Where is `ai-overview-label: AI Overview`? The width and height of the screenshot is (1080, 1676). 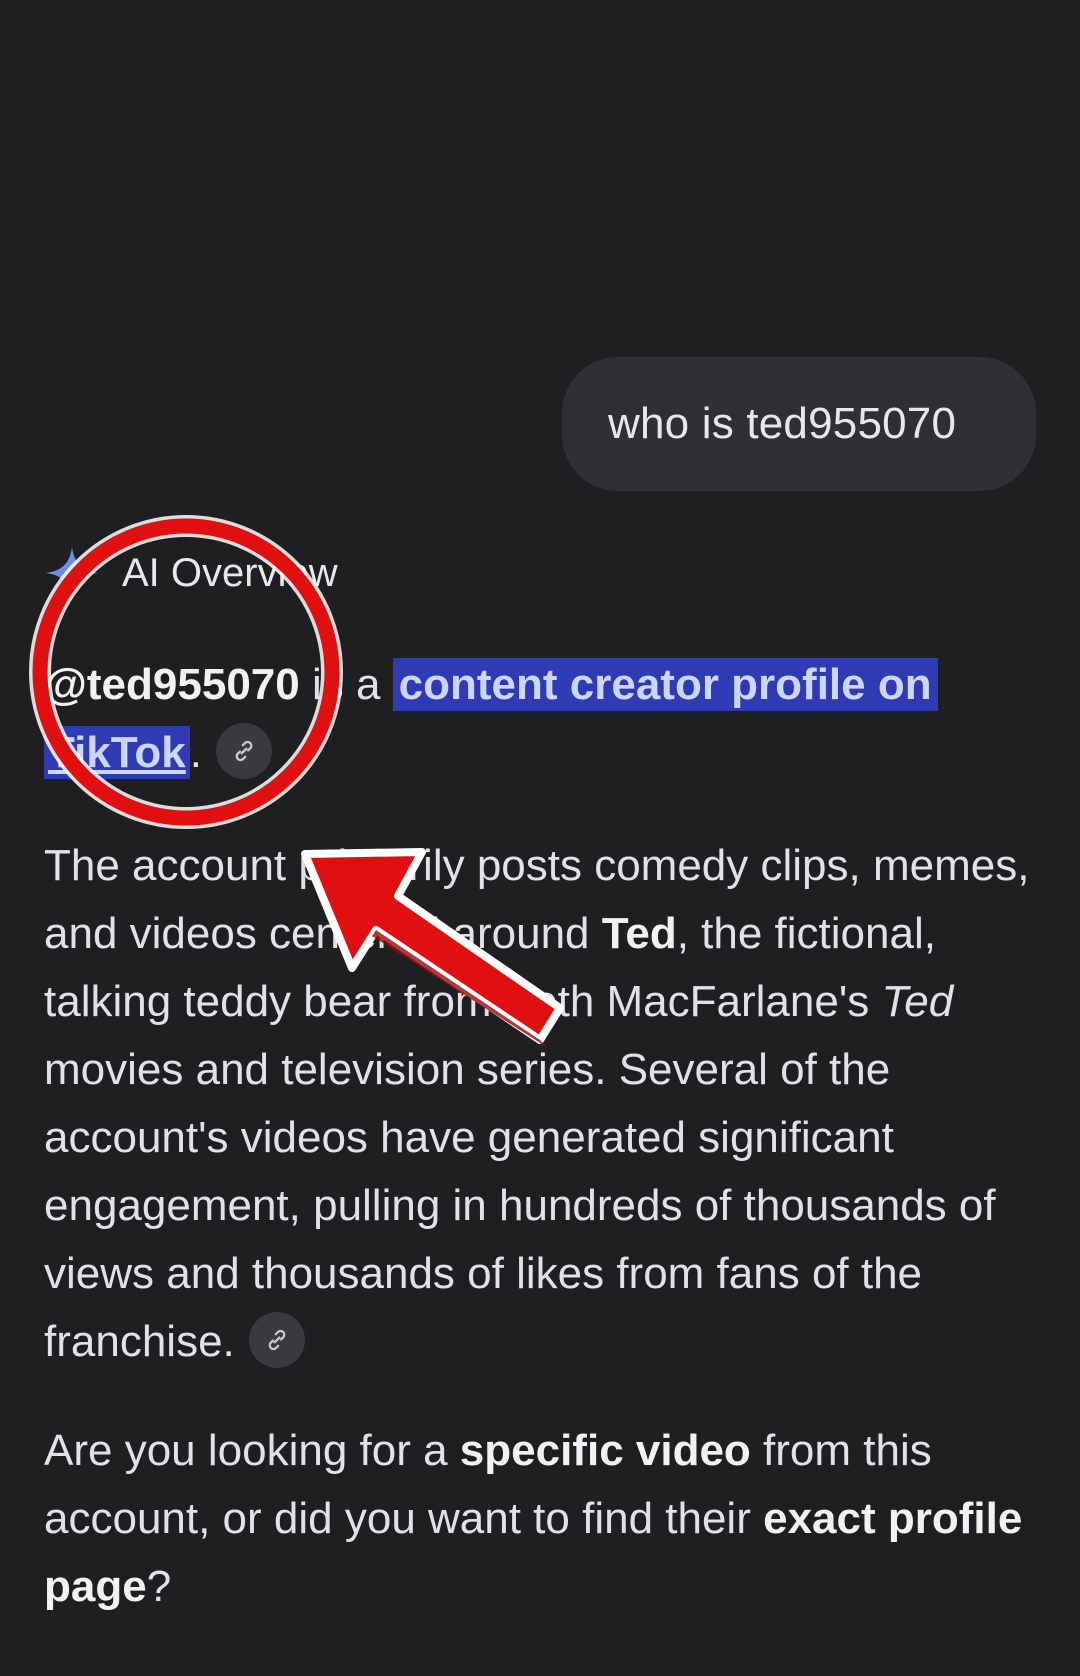 ai-overview-label: AI Overview is located at coordinates (230, 572).